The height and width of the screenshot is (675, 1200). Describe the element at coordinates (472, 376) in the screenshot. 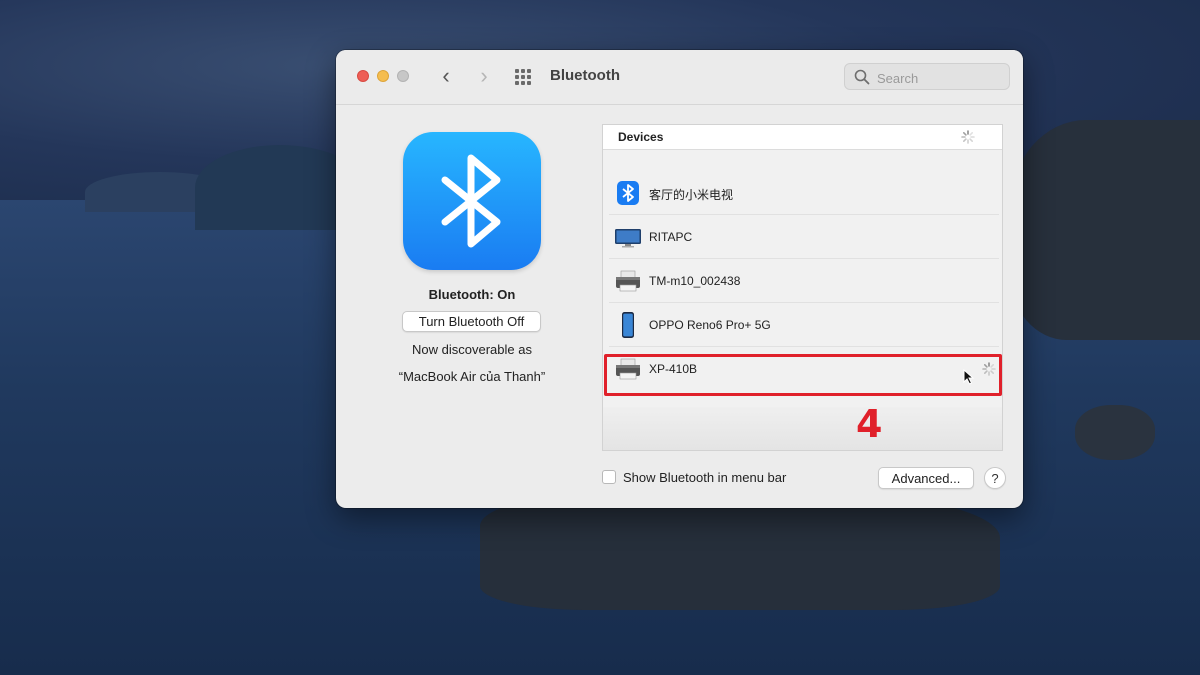

I see `device-name-label: “MacBook Air của Thanh”` at that location.